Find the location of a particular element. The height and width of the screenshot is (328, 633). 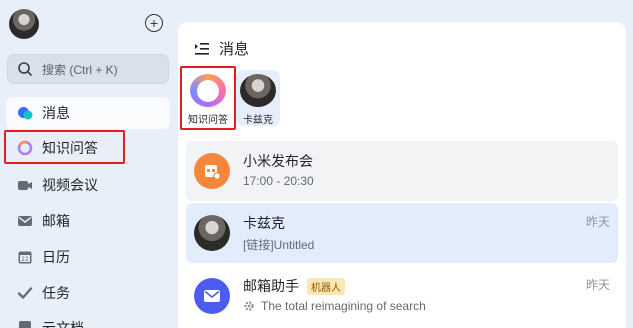

sidebar-item-calendar: 22 日历 is located at coordinates (88, 257).